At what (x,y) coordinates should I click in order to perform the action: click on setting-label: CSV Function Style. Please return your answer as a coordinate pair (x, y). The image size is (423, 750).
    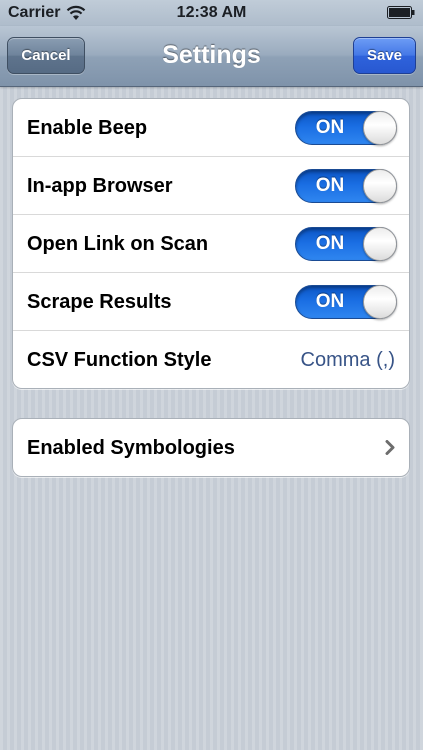
    Looking at the image, I should click on (119, 360).